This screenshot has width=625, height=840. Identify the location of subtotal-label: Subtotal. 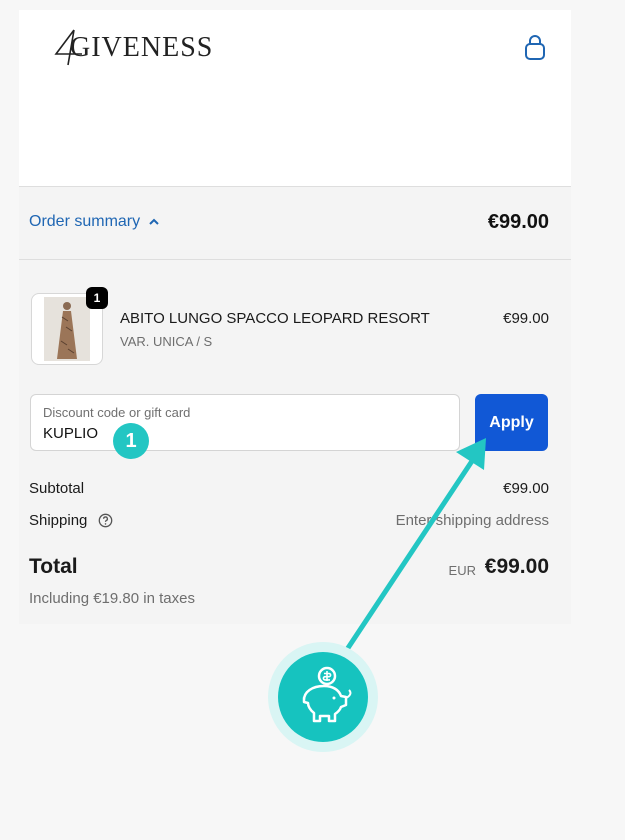
(57, 488).